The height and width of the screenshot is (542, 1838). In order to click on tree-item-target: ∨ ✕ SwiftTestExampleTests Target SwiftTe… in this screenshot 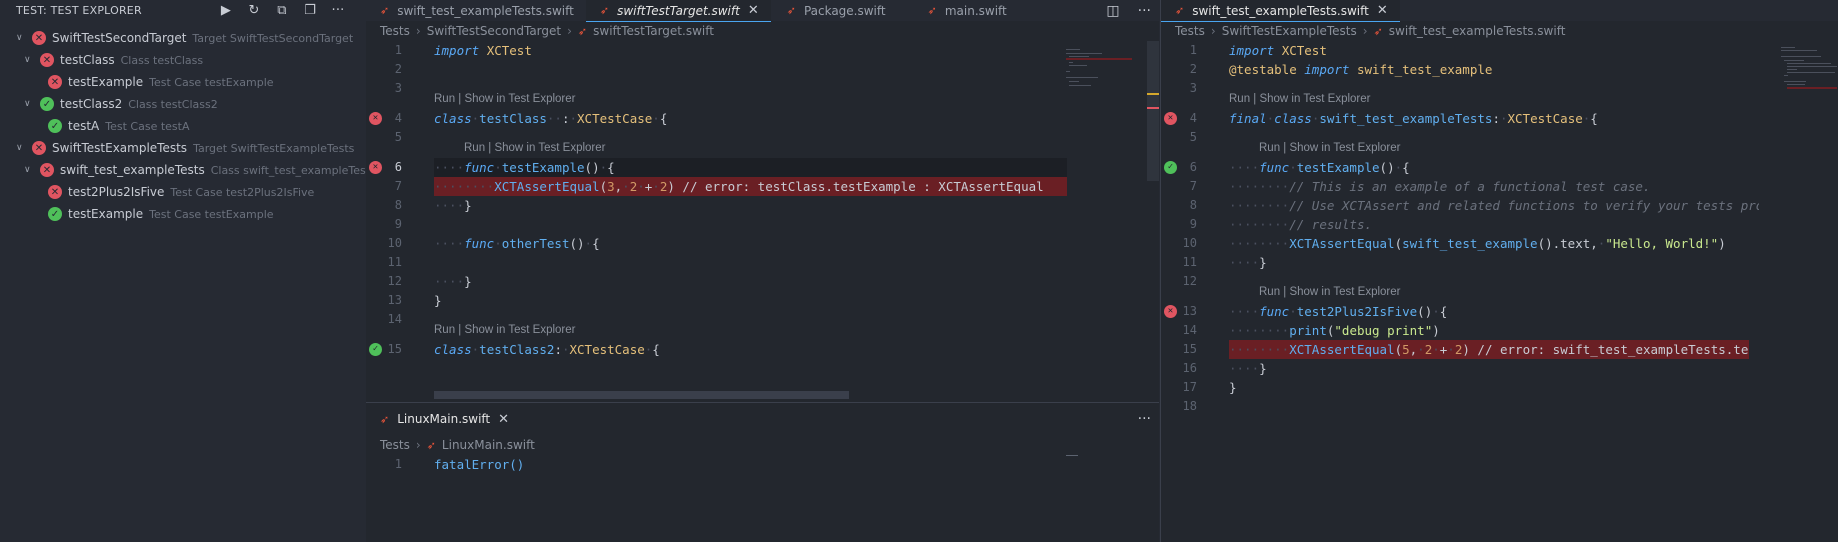, I will do `click(183, 148)`.